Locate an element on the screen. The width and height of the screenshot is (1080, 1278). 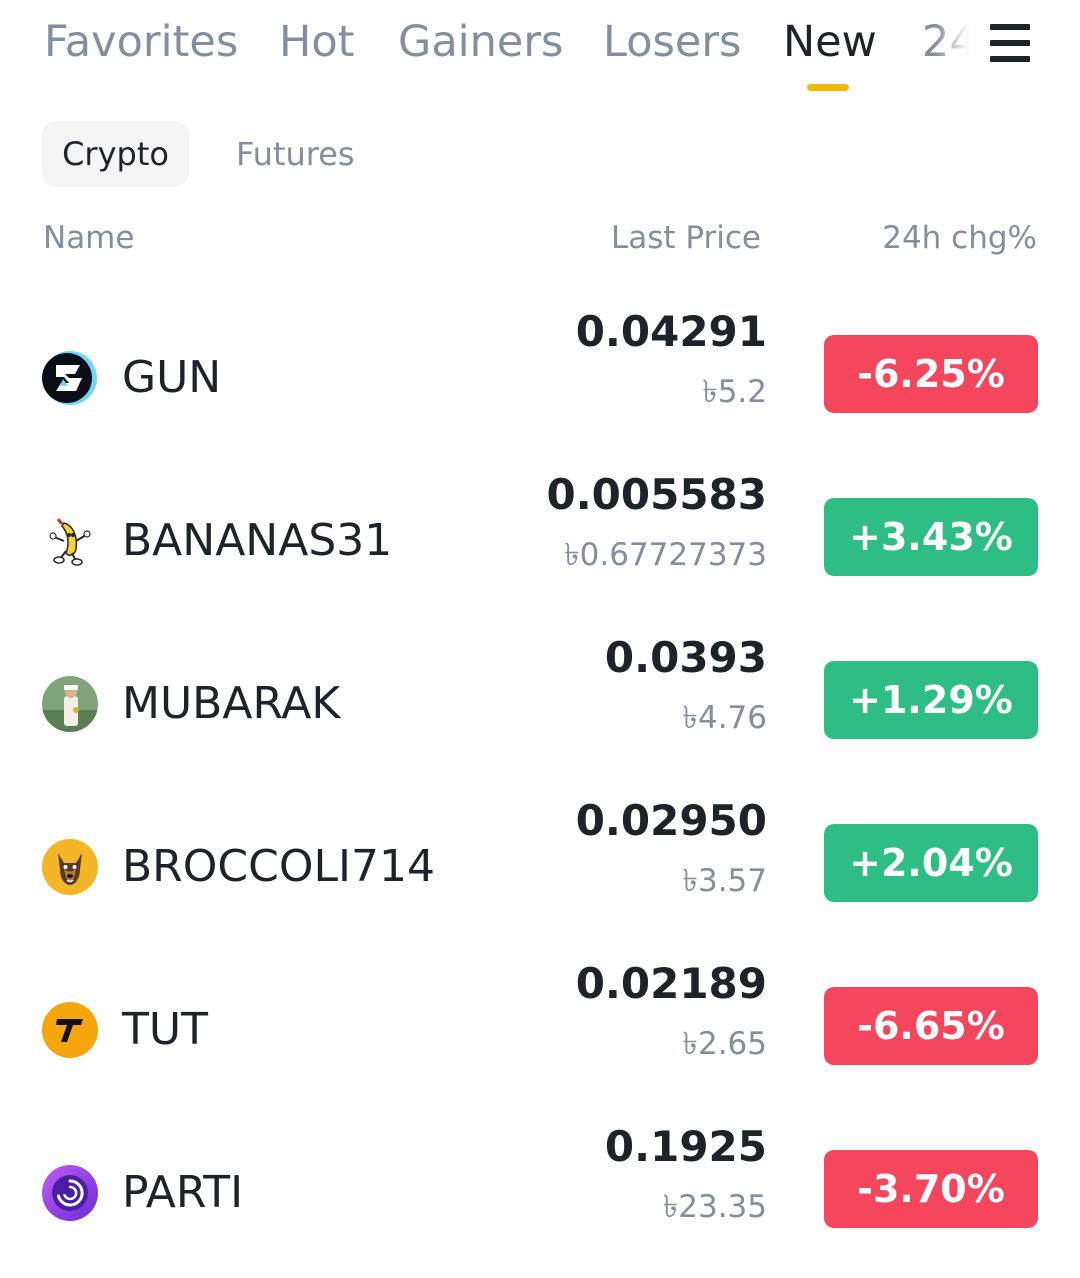
mubarak-coin-icon is located at coordinates (70, 704).